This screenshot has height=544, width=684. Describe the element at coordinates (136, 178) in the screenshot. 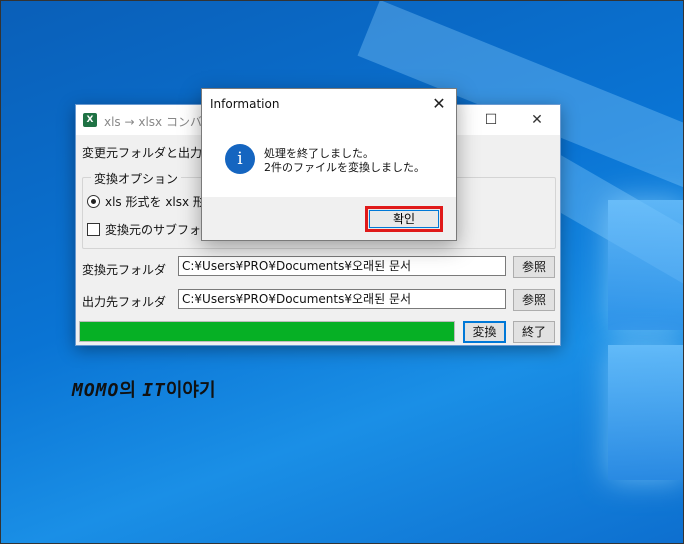

I see `options-group-title: 変換オプション` at that location.